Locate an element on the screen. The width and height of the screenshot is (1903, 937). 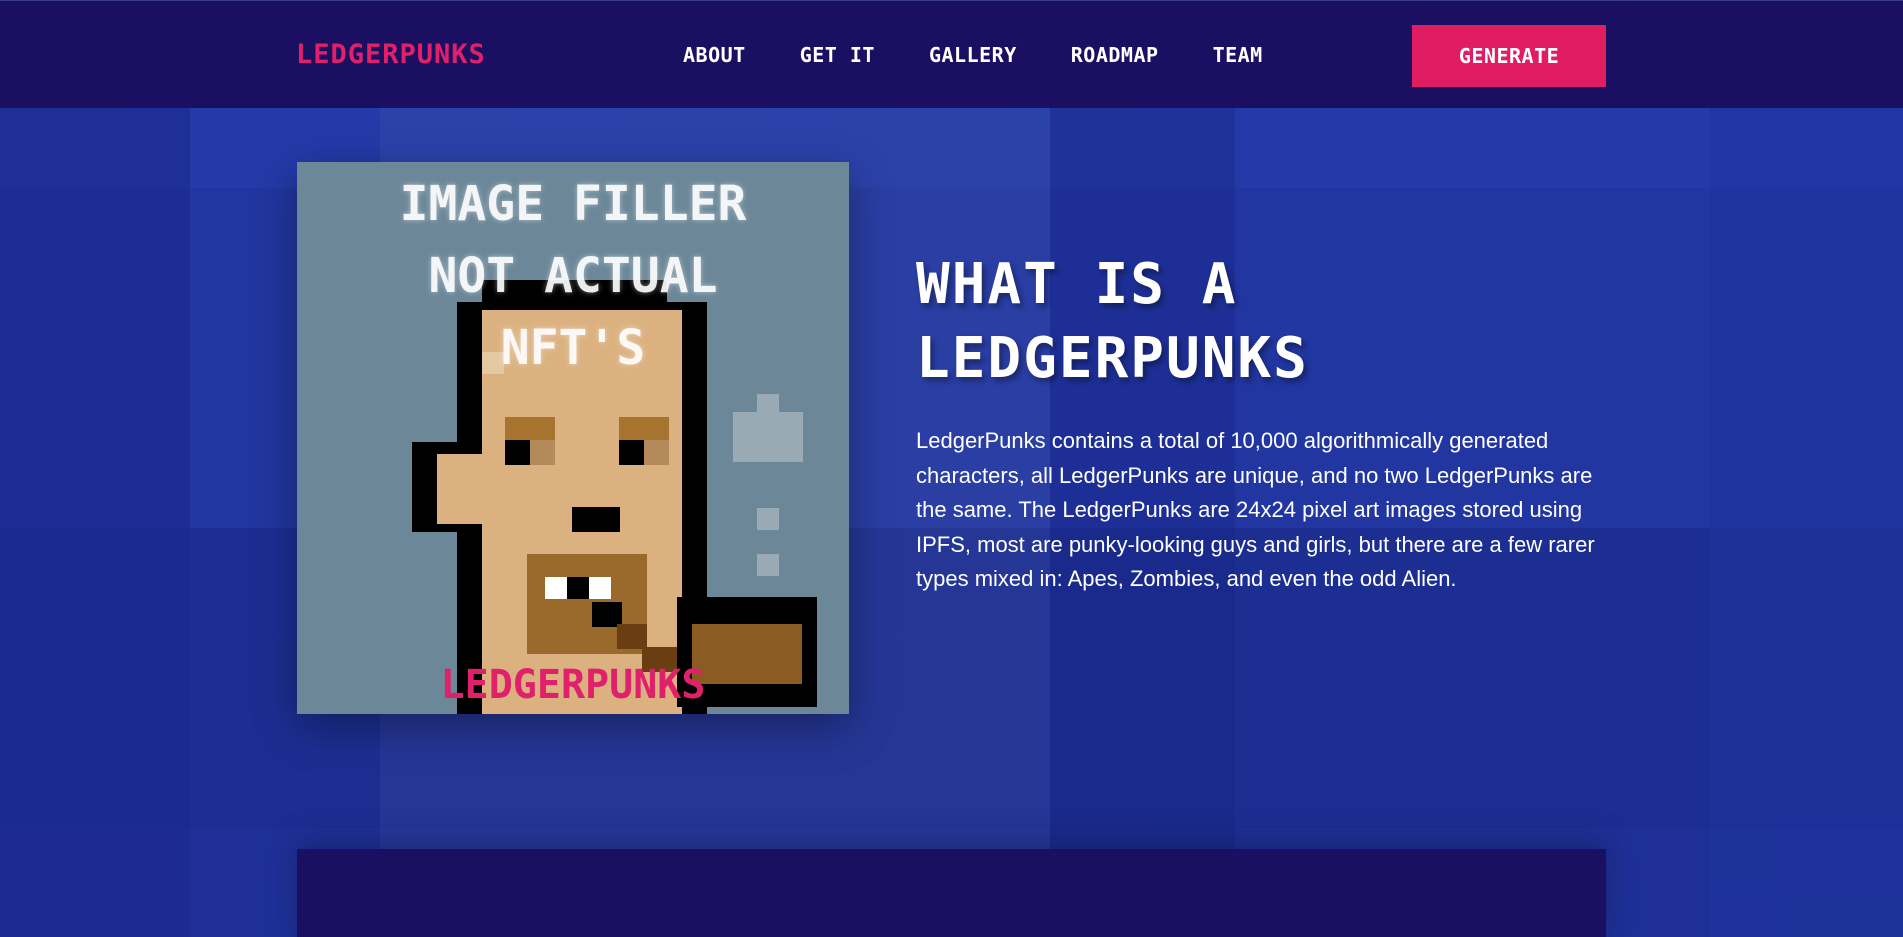
brand-logo: LEDGERPUNKS is located at coordinates (391, 54).